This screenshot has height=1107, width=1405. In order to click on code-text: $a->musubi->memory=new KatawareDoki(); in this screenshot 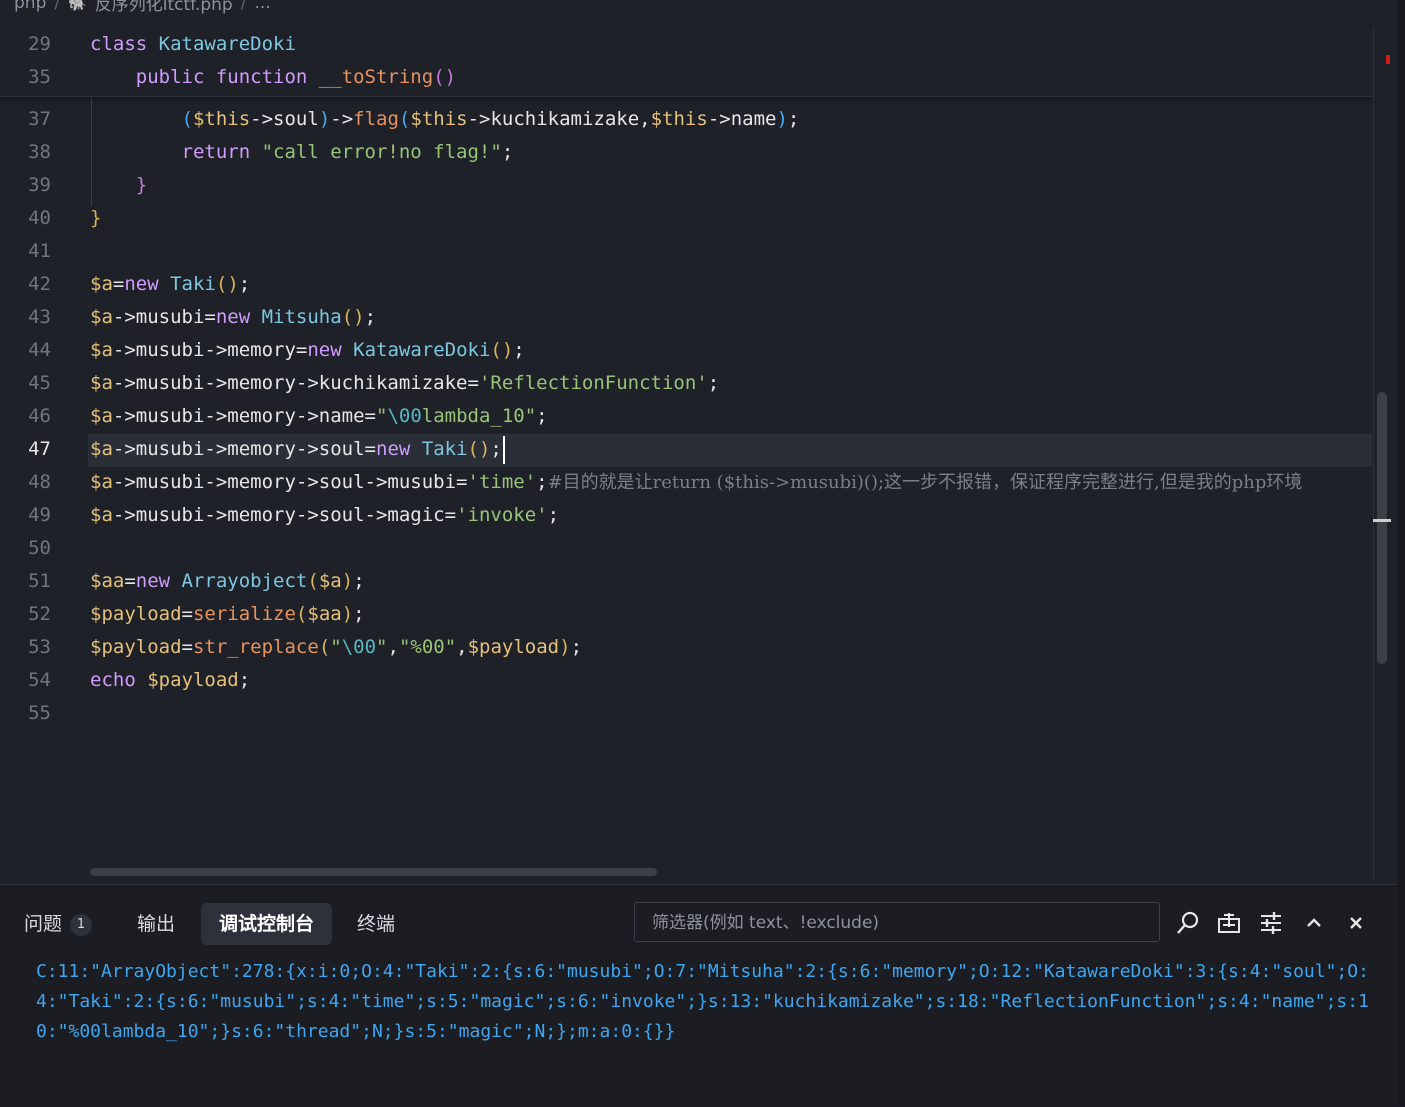, I will do `click(307, 350)`.